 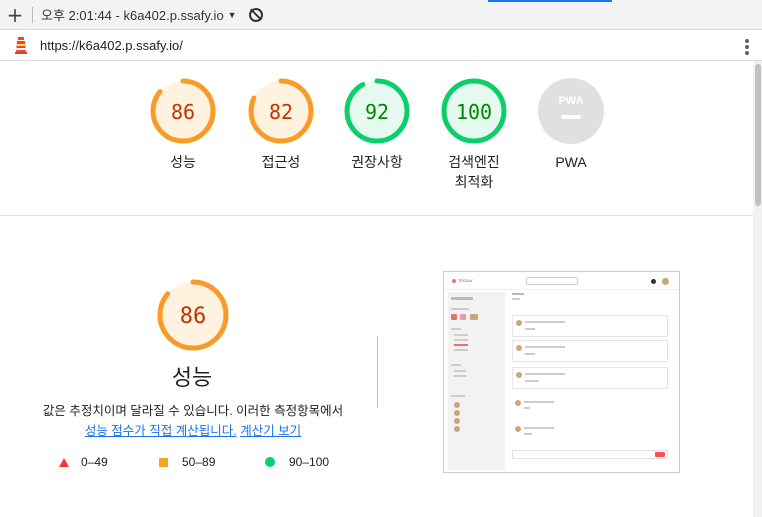 I want to click on pwa-dash-icon, so click(x=571, y=117).